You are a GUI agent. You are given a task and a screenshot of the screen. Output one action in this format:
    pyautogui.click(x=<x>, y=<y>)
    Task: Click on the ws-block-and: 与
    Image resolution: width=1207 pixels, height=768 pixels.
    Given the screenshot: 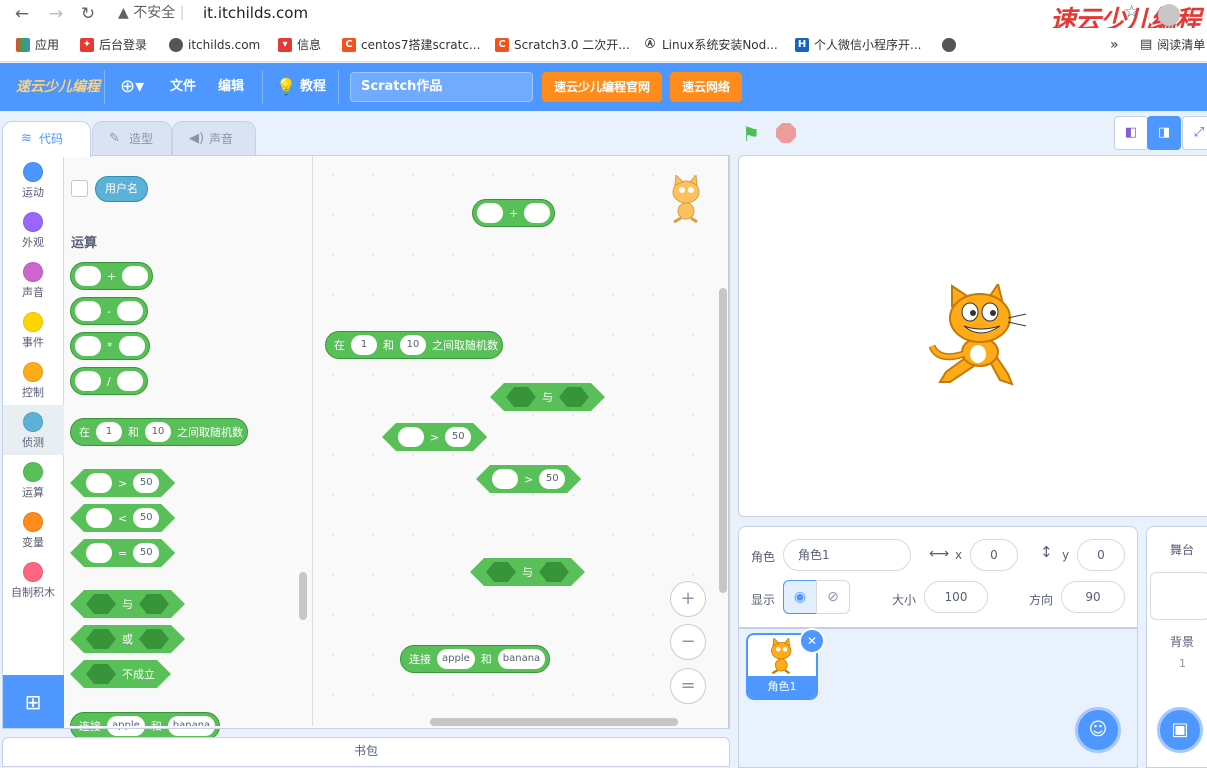 What is the action you would take?
    pyautogui.click(x=527, y=572)
    